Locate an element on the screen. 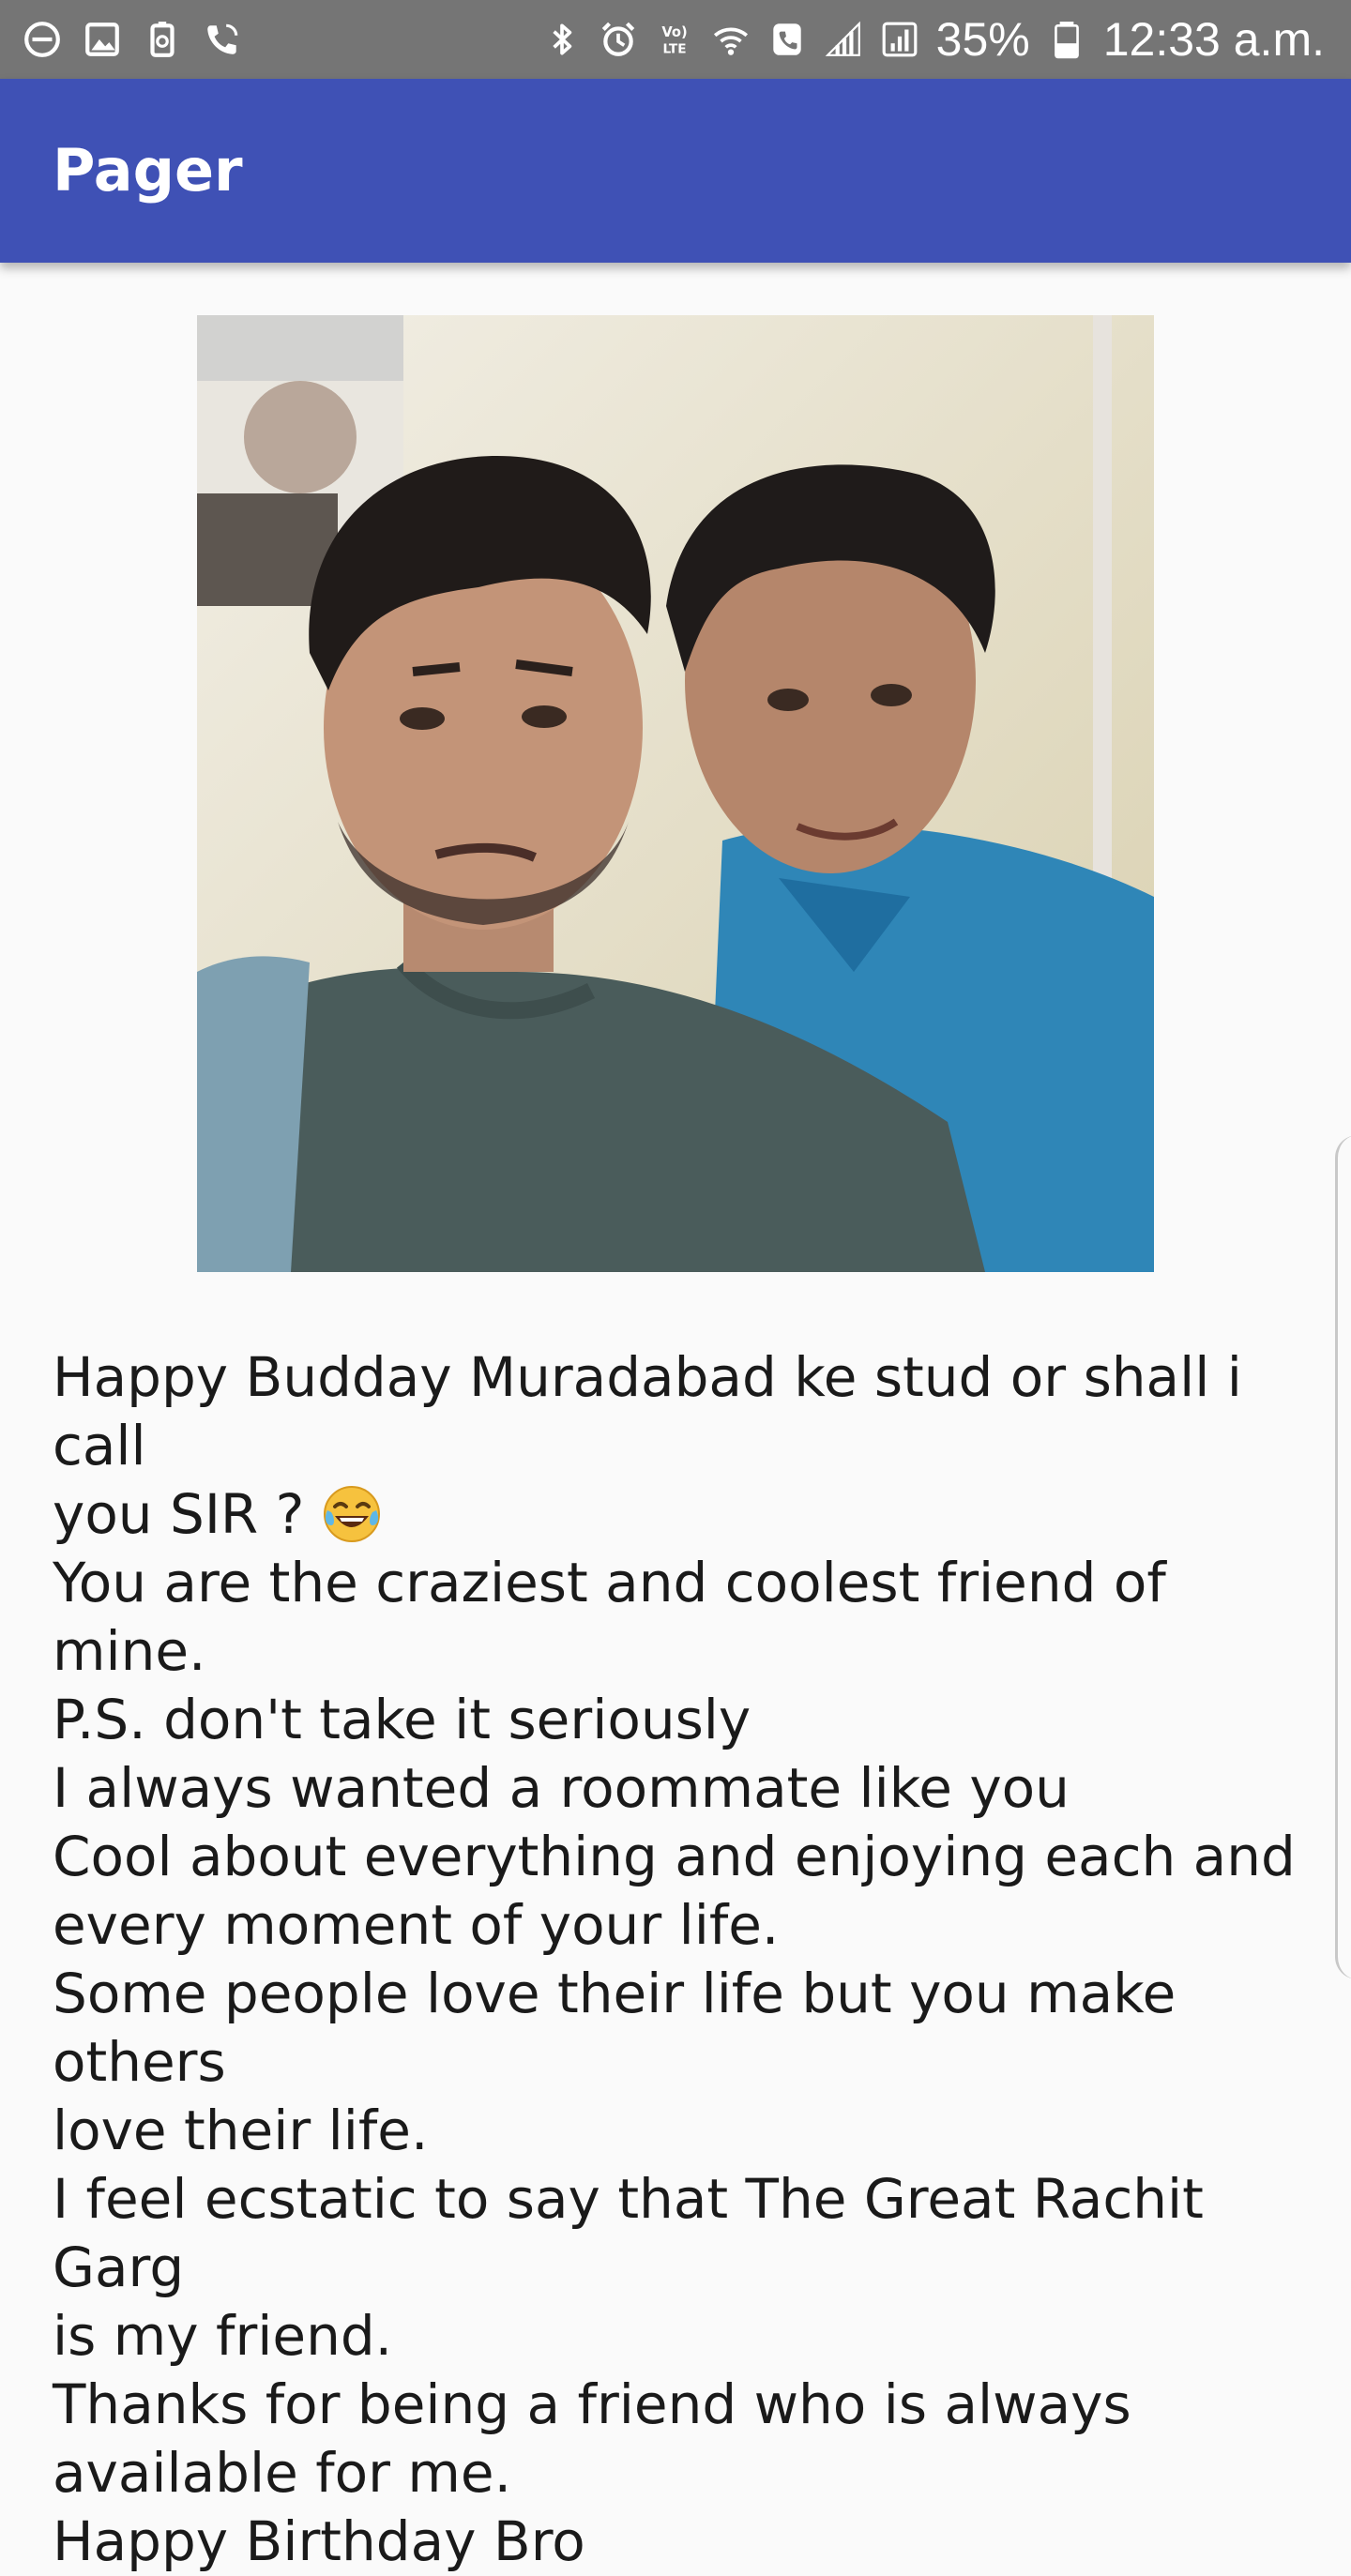 The image size is (1351, 2576). message-line: Happy Birthday Bro is located at coordinates (319, 2541).